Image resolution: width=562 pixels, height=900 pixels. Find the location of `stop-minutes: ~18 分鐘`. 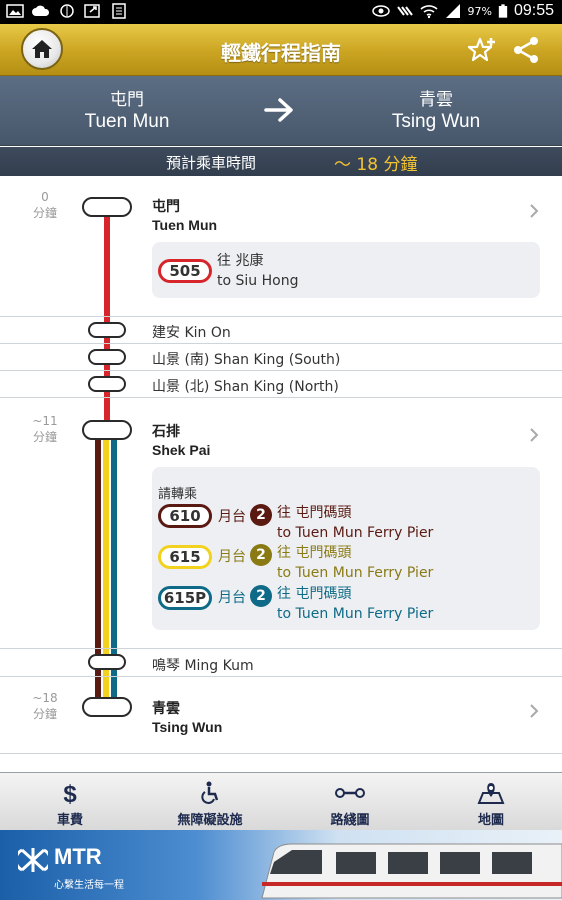

stop-minutes: ~18 分鐘 is located at coordinates (45, 706).